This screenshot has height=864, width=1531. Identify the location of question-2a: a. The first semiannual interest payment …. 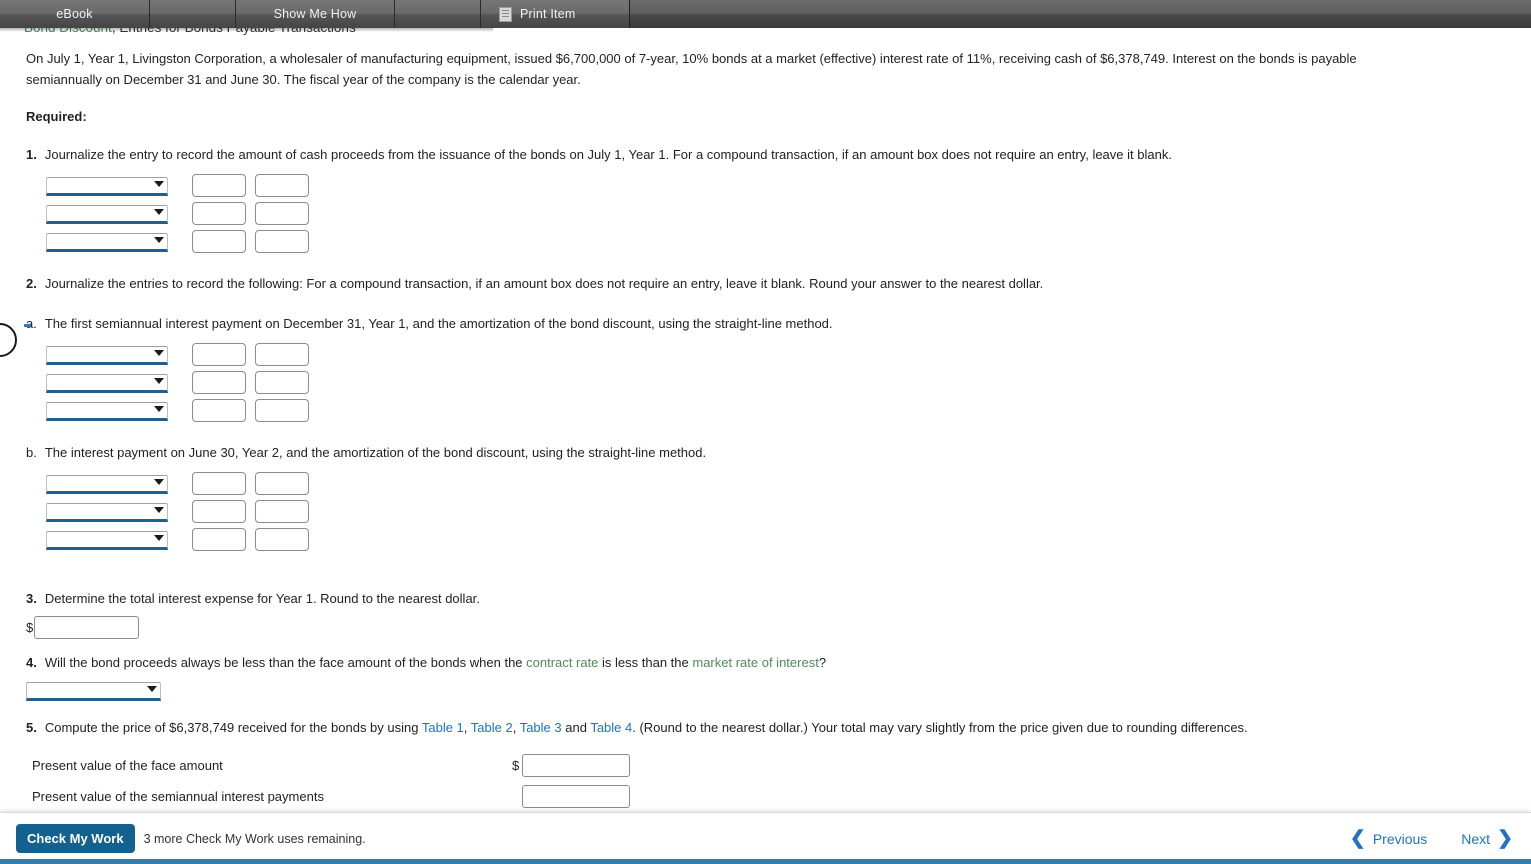
(765, 323).